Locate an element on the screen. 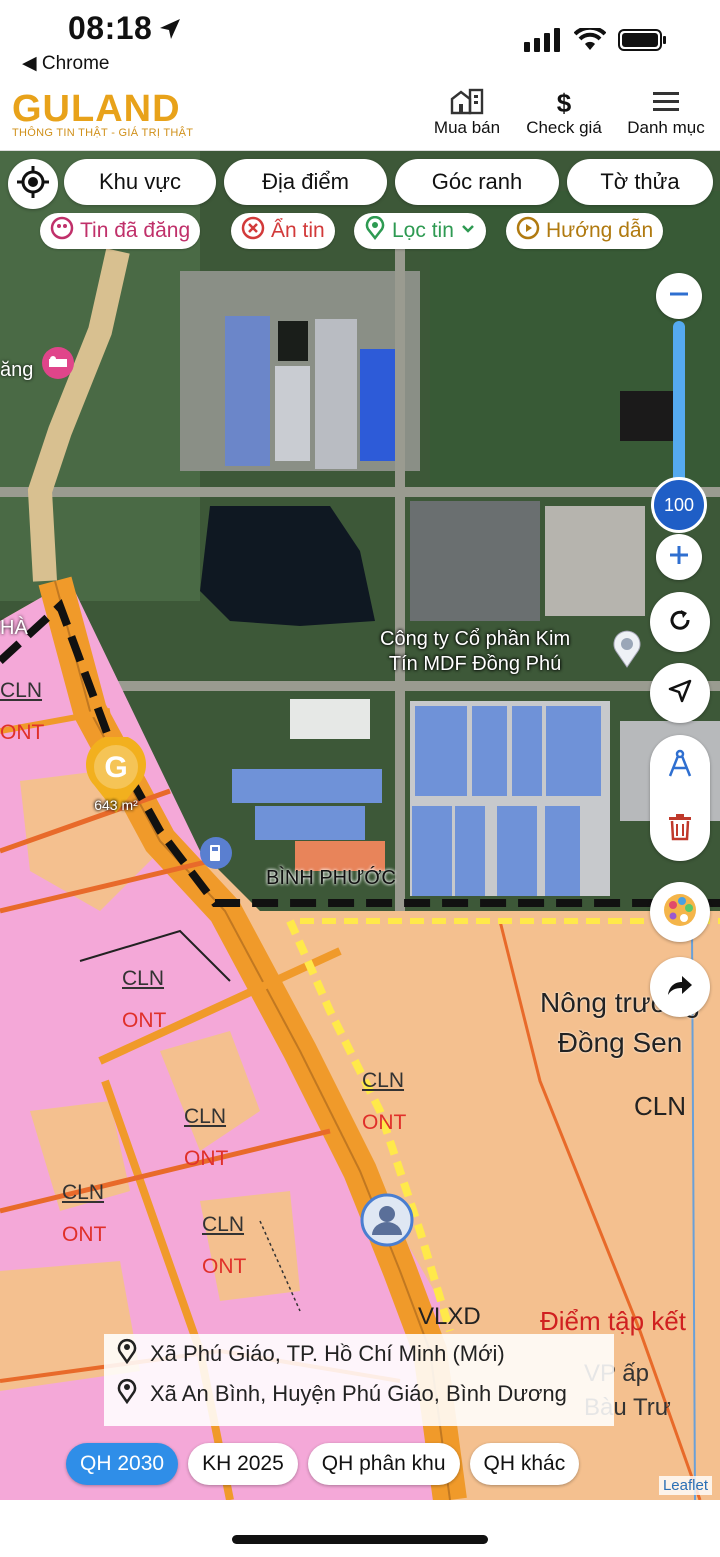 This screenshot has height=1557, width=720. palette-icon is located at coordinates (680, 912).